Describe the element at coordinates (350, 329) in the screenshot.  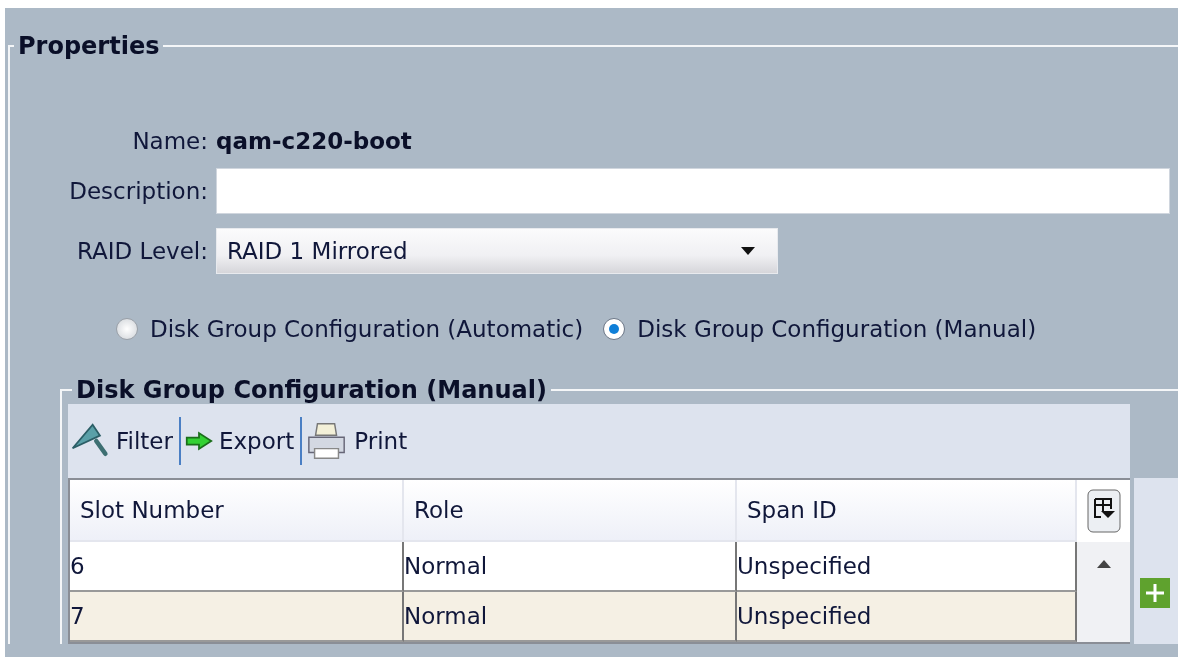
I see `radio-option: Disk Group Configuration (Automatic)` at that location.